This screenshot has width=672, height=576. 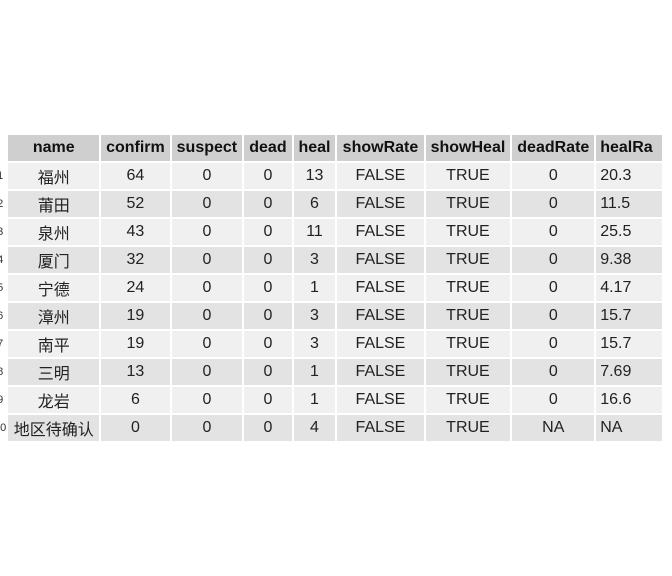 What do you see at coordinates (629, 260) in the screenshot?
I see `cell-healrate: 9.38` at bounding box center [629, 260].